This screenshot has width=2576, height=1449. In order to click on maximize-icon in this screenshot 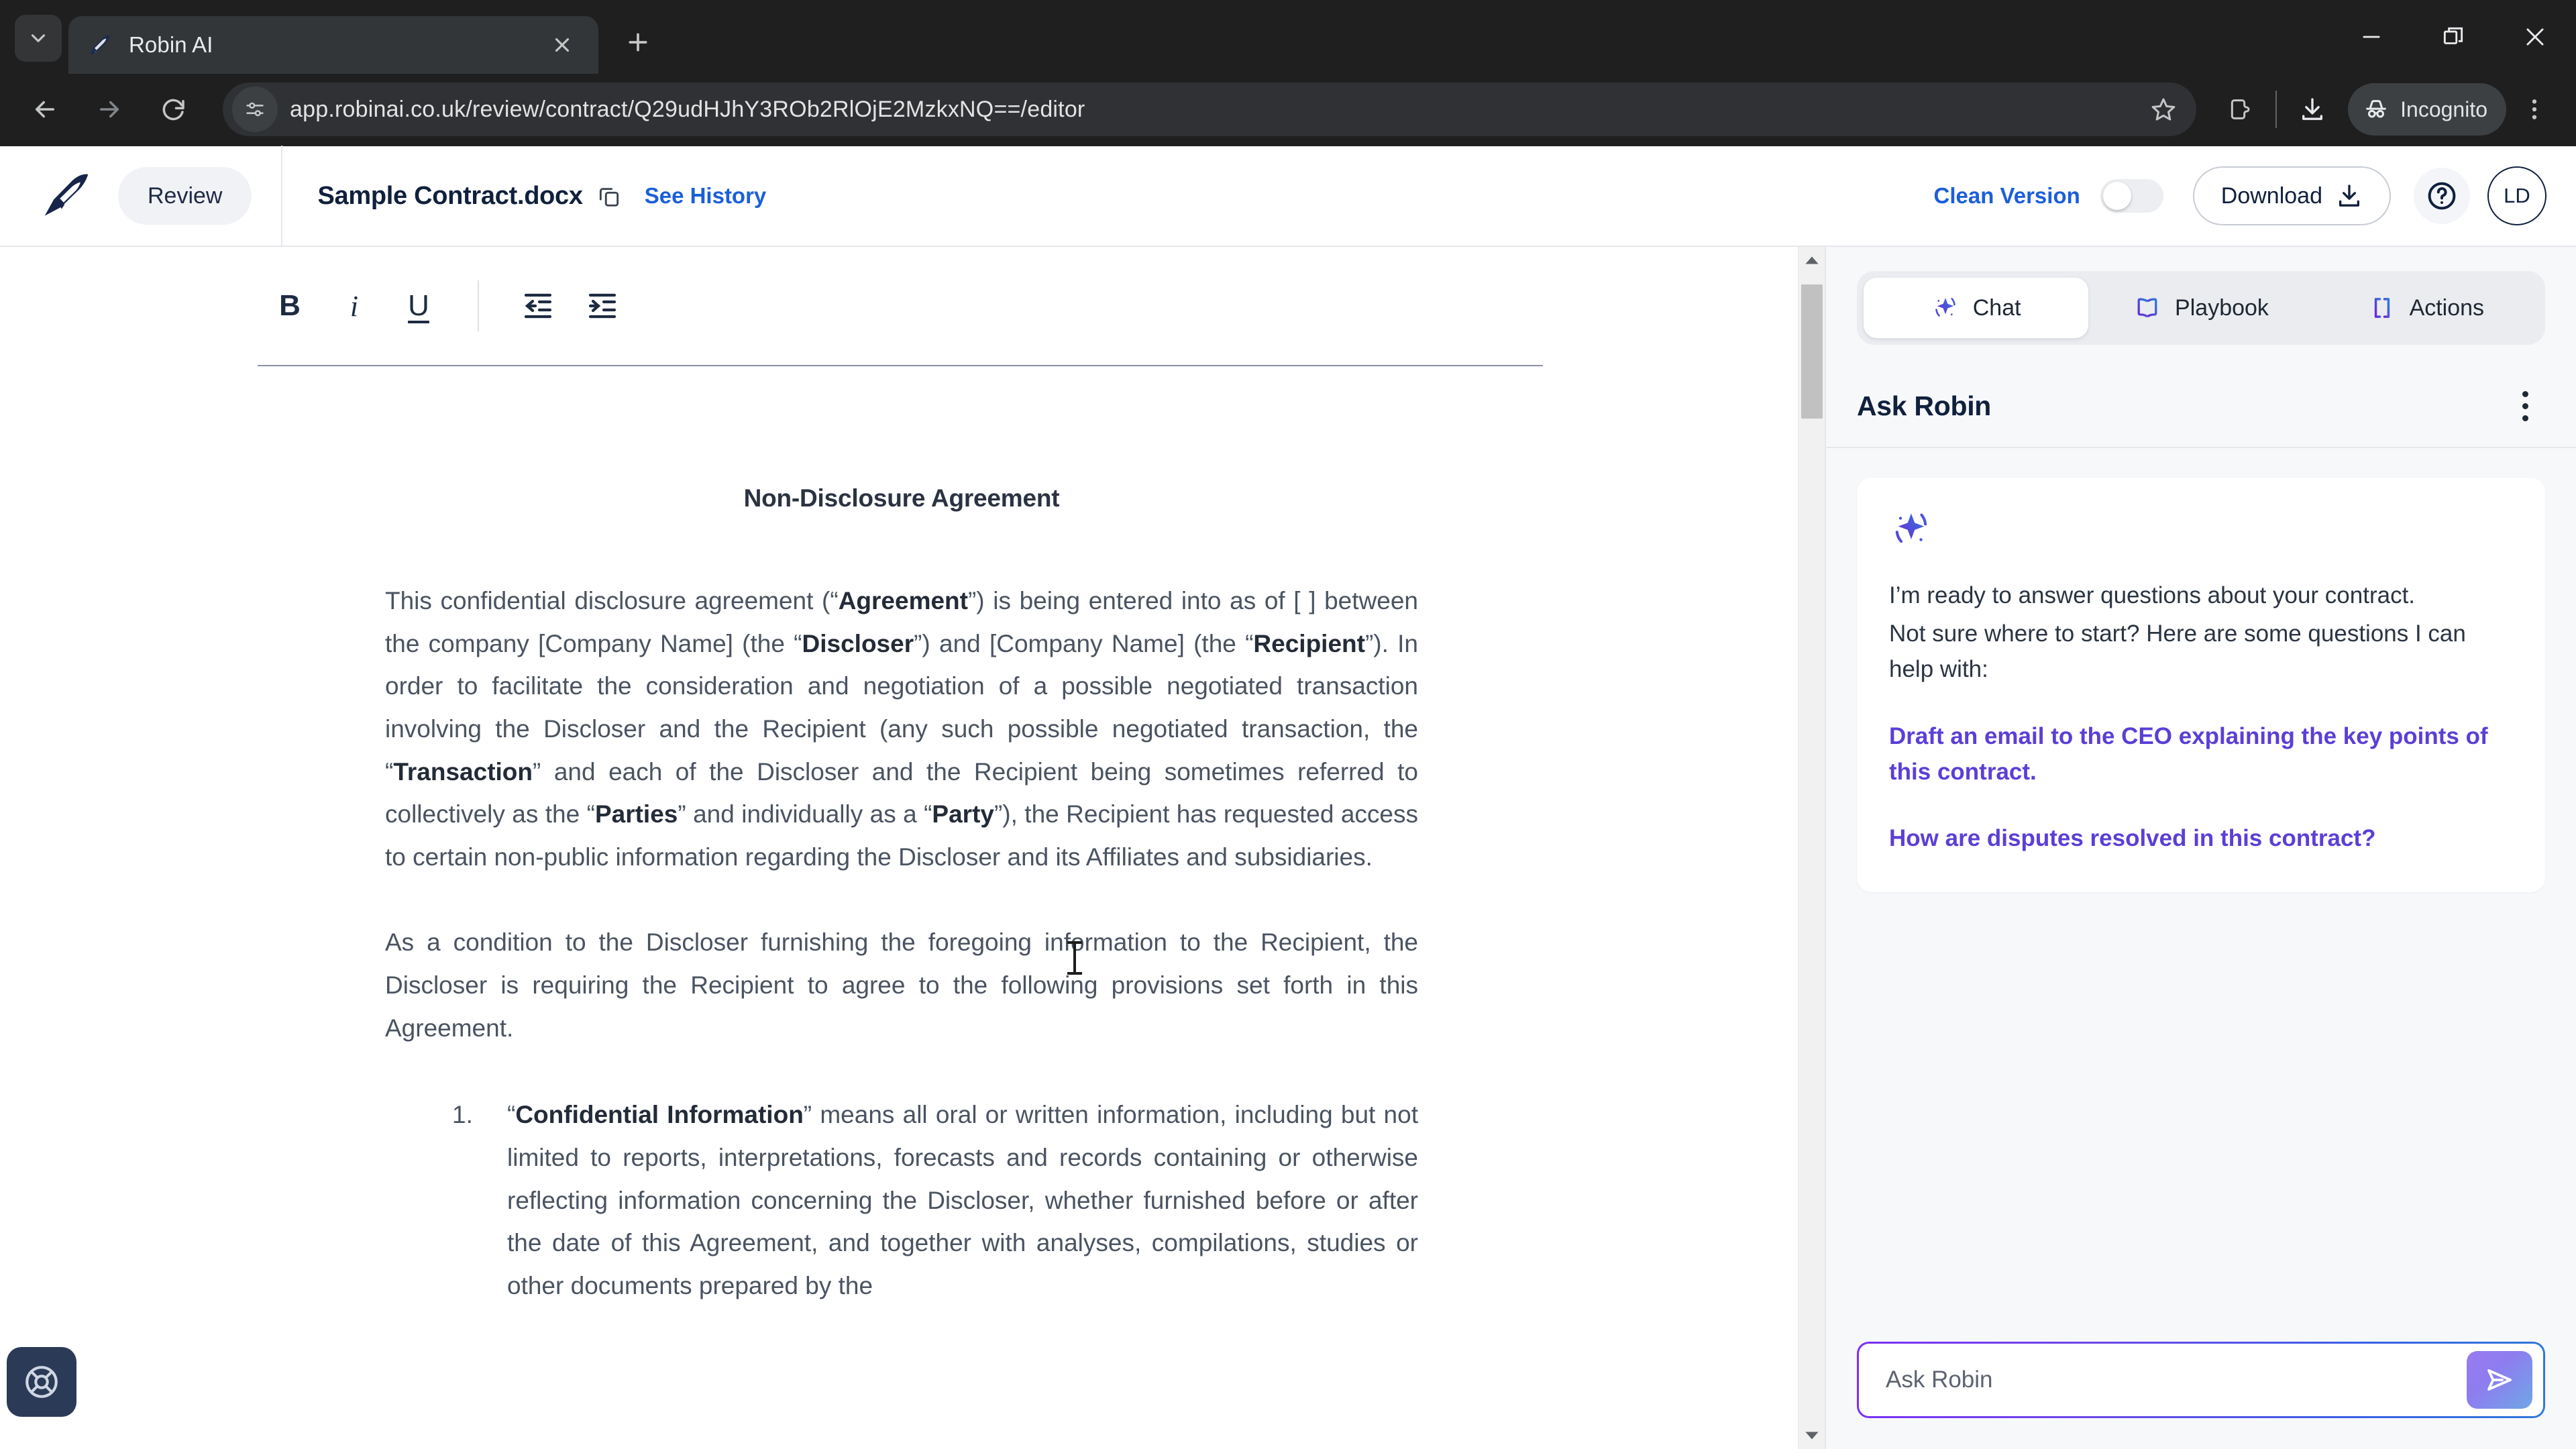, I will do `click(2453, 35)`.